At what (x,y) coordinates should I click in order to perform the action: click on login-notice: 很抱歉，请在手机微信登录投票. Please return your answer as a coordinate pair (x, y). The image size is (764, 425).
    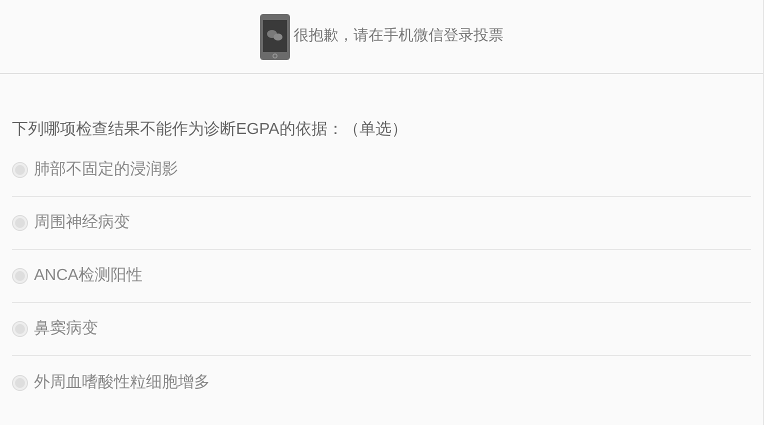
    Looking at the image, I should click on (399, 36).